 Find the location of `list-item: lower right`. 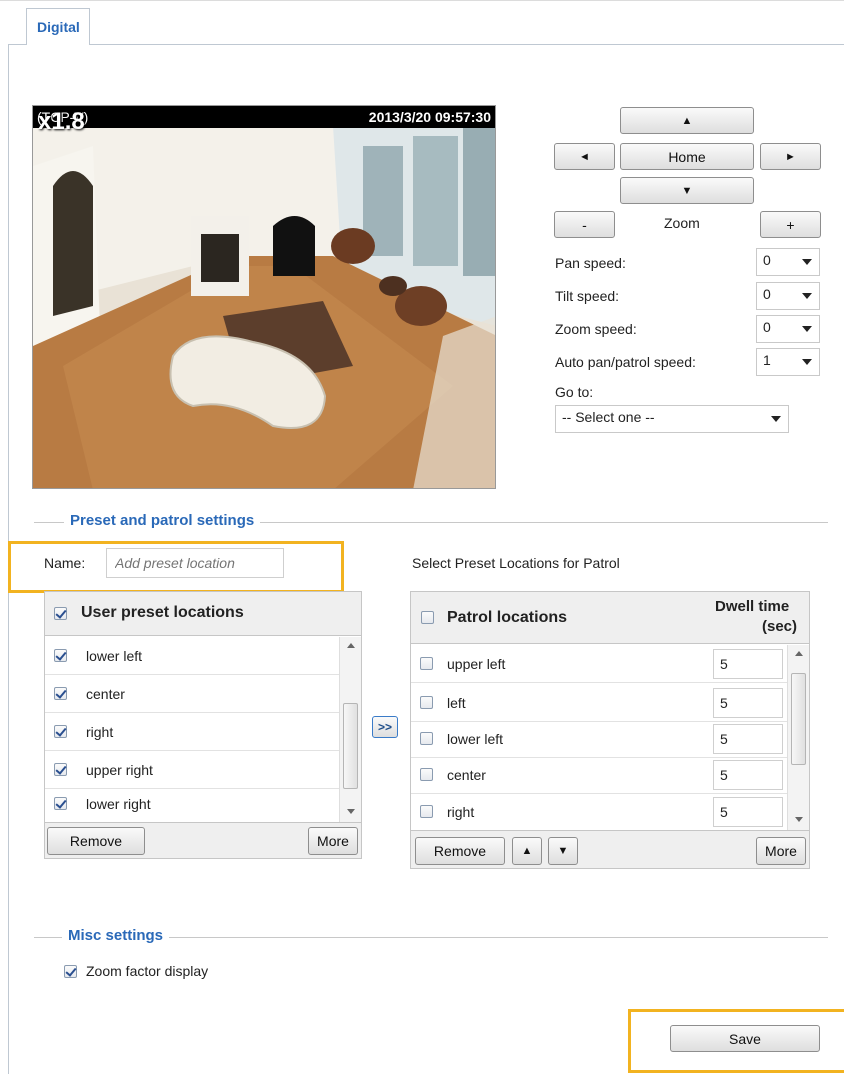

list-item: lower right is located at coordinates (192, 804).